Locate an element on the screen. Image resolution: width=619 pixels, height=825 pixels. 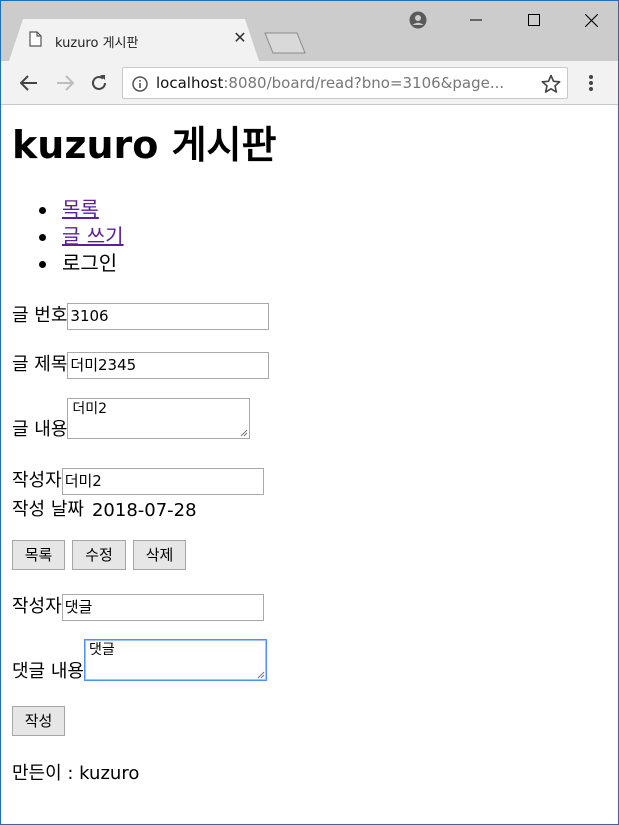
writer-field: 더미2 is located at coordinates (162, 481).